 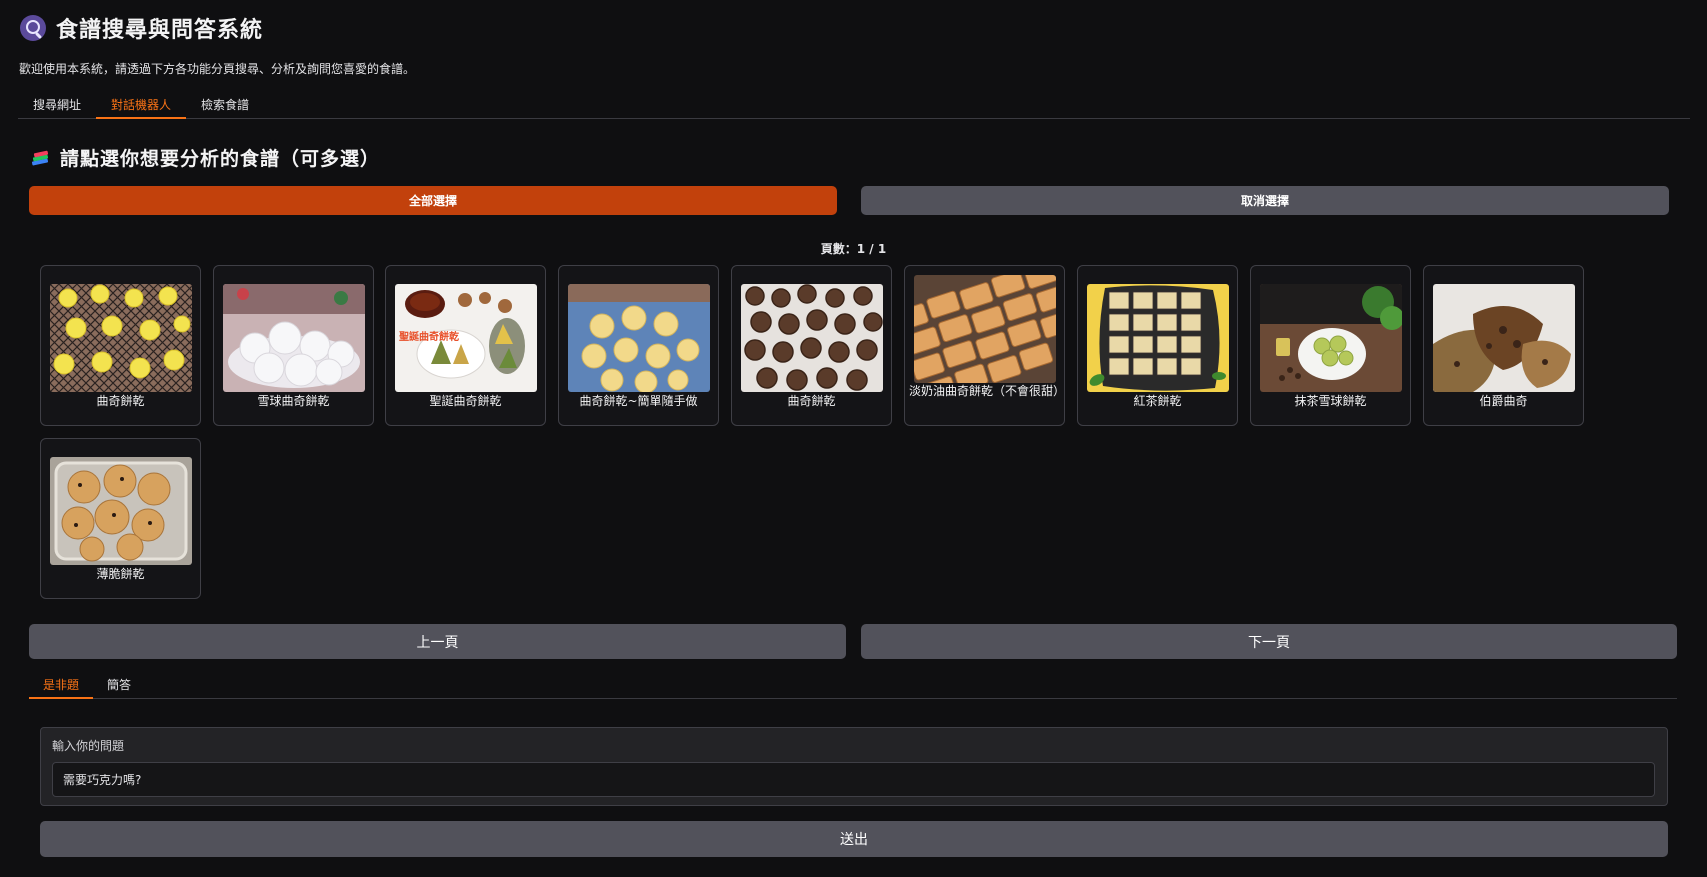 What do you see at coordinates (853, 779) in the screenshot?
I see `question-input` at bounding box center [853, 779].